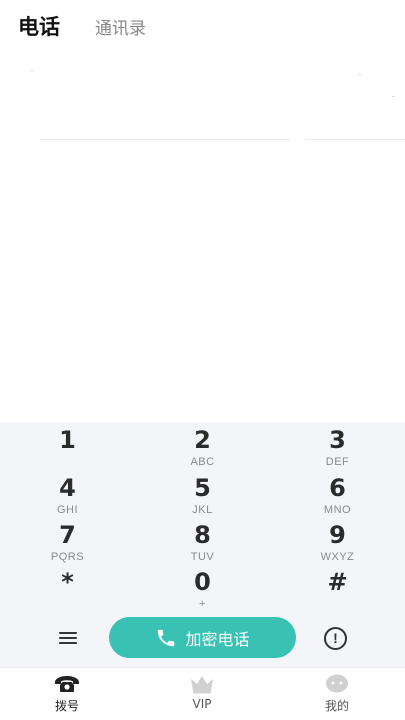 The image size is (405, 720). Describe the element at coordinates (202, 704) in the screenshot. I see `nav-vip-label: VIP` at that location.